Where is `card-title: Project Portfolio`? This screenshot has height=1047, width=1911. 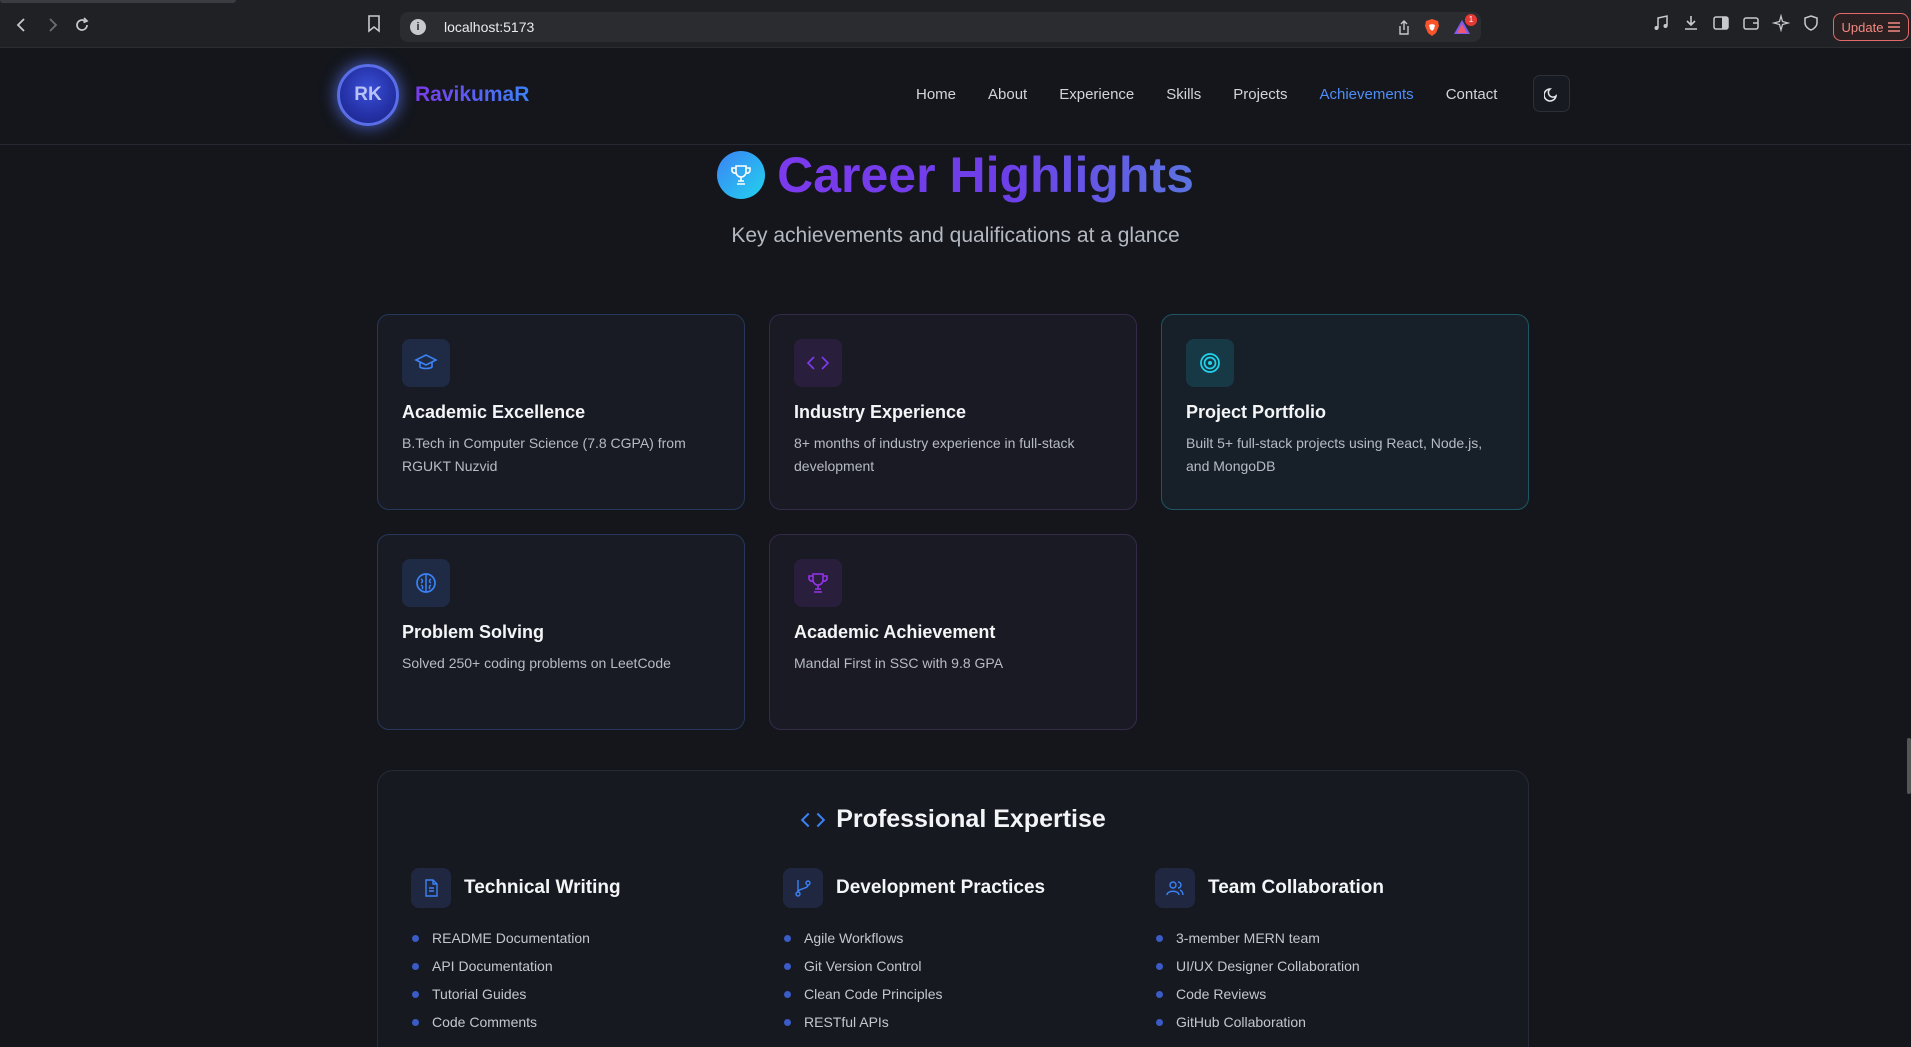
card-title: Project Portfolio is located at coordinates (1256, 412).